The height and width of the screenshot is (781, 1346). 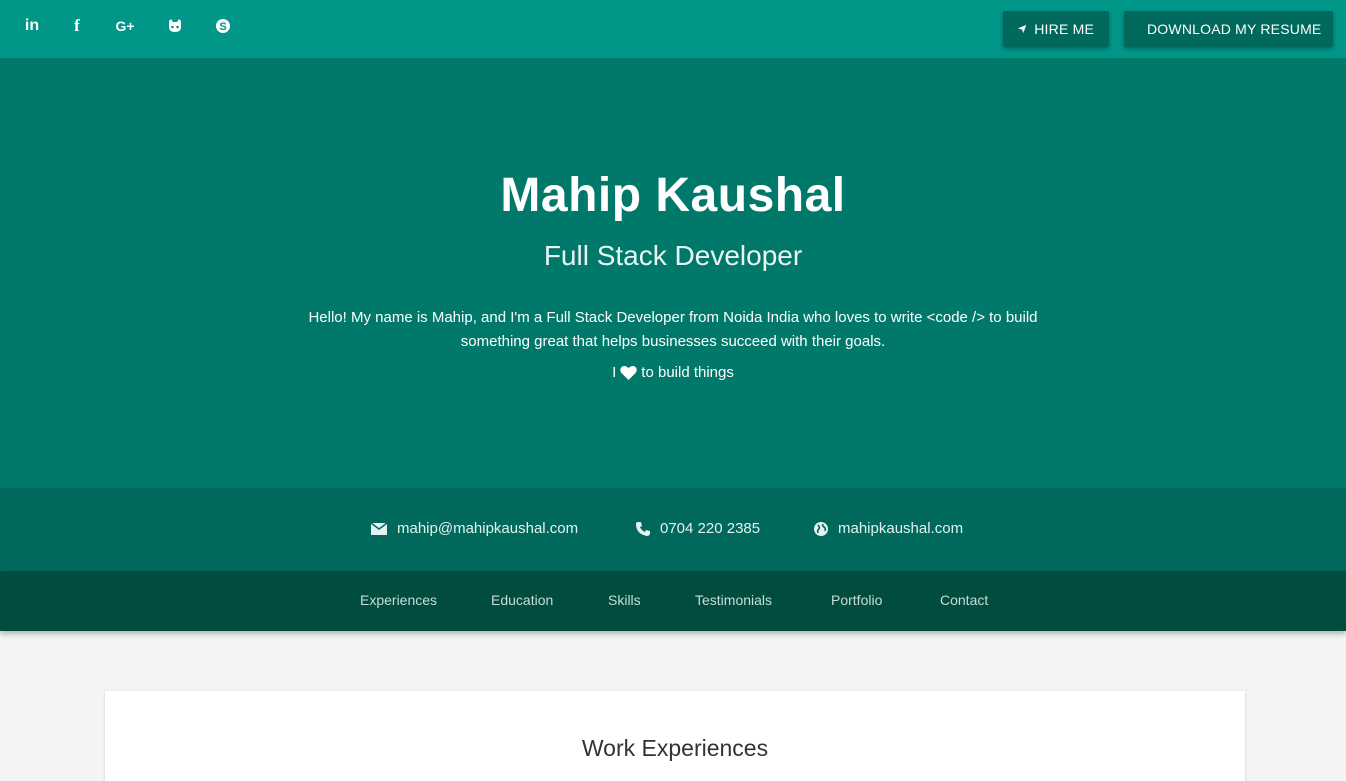 What do you see at coordinates (901, 528) in the screenshot?
I see `website-text: mahipkaushal.com` at bounding box center [901, 528].